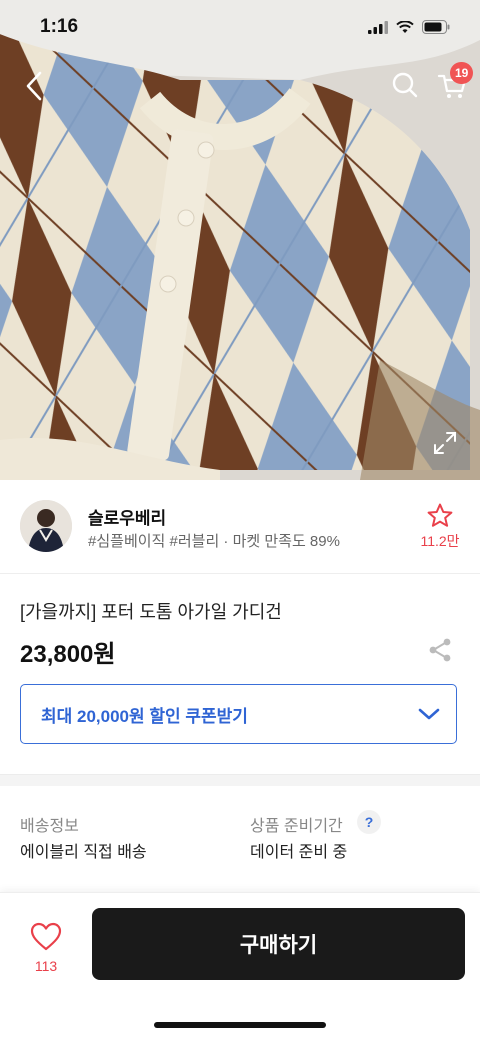 The image size is (480, 1039). I want to click on wifi-icon, so click(405, 26).